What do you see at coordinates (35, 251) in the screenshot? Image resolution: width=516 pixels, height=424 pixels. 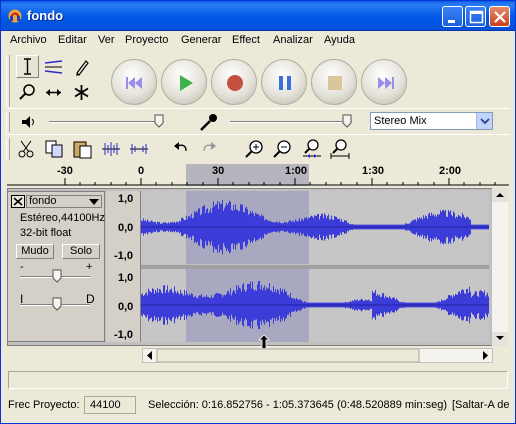 I see `mute-button: Mudo` at bounding box center [35, 251].